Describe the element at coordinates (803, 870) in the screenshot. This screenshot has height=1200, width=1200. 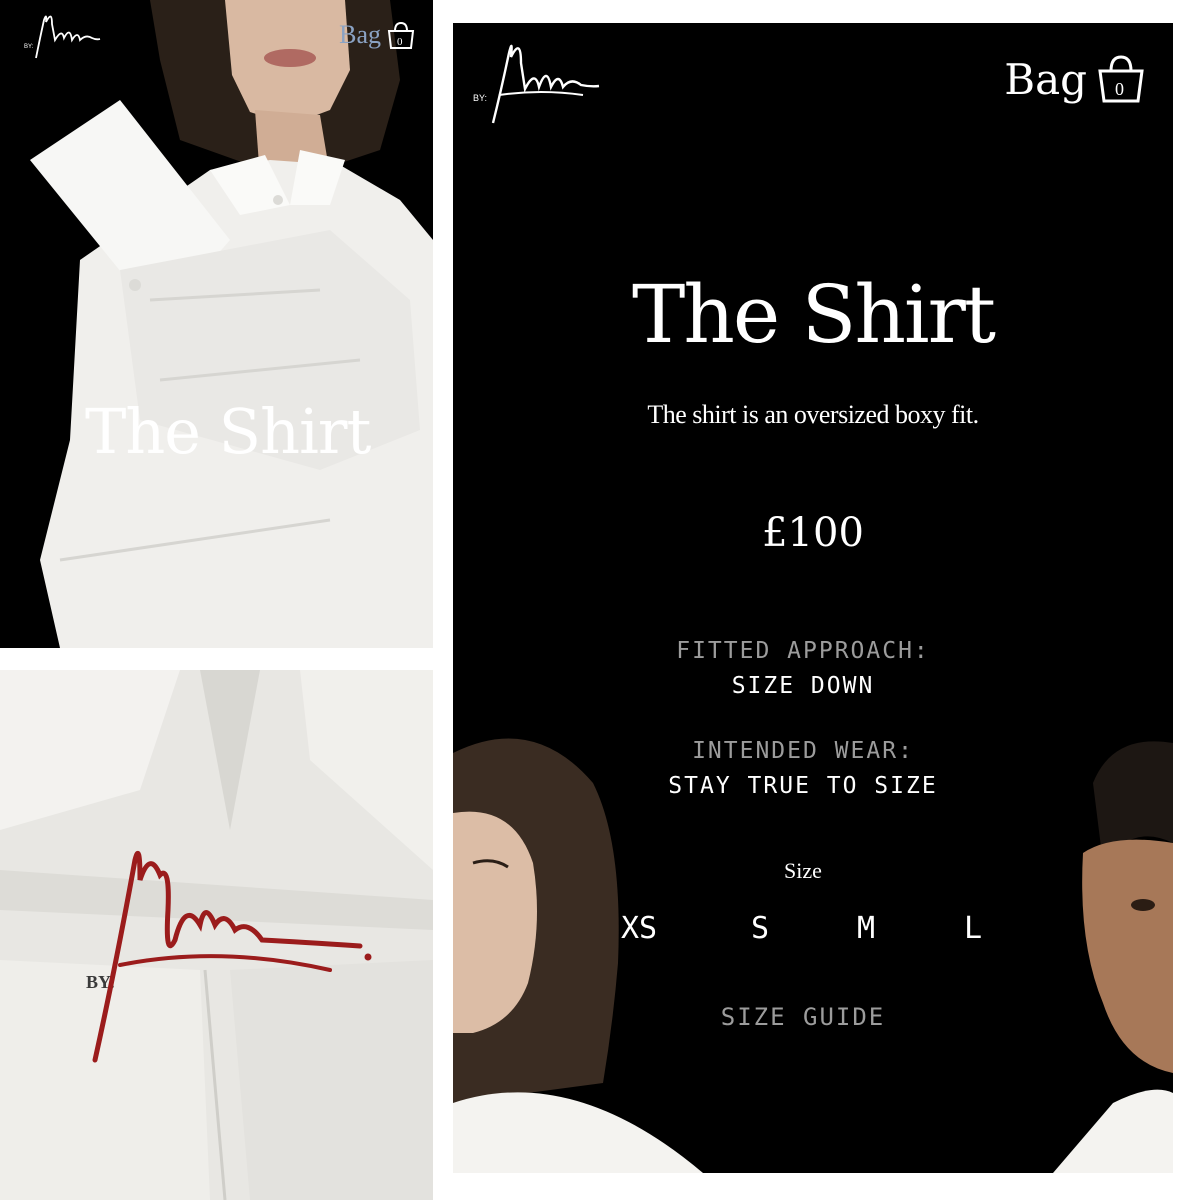
I see `size-heading: Size` at that location.